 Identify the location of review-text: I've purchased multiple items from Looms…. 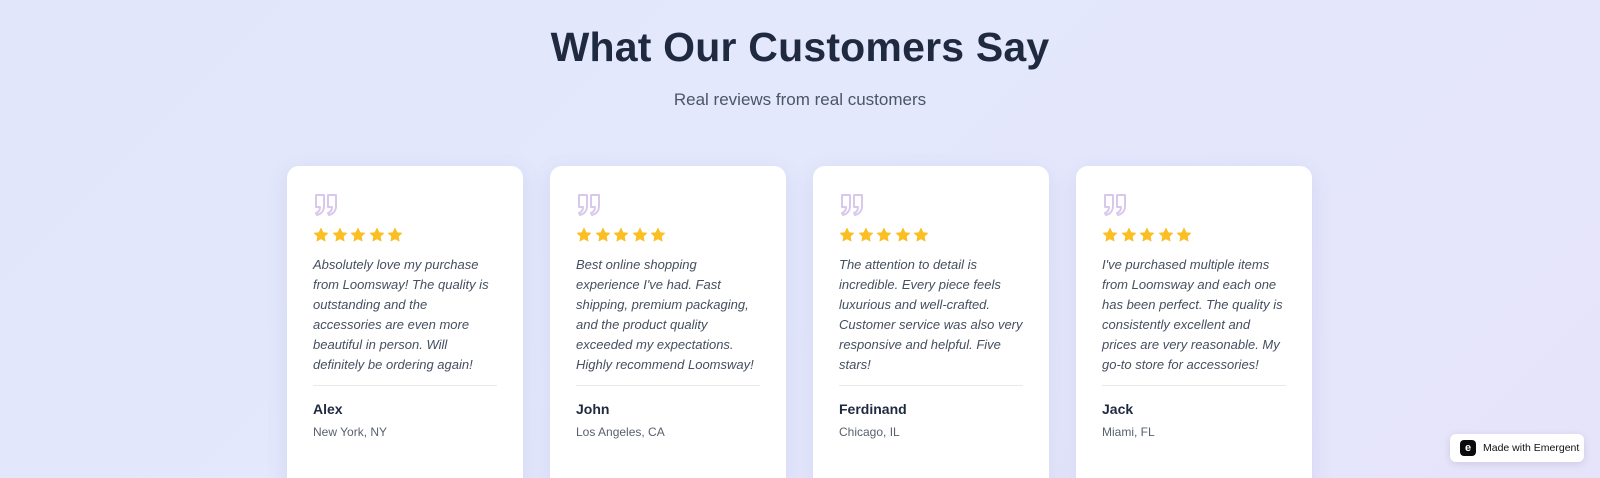
(1192, 314).